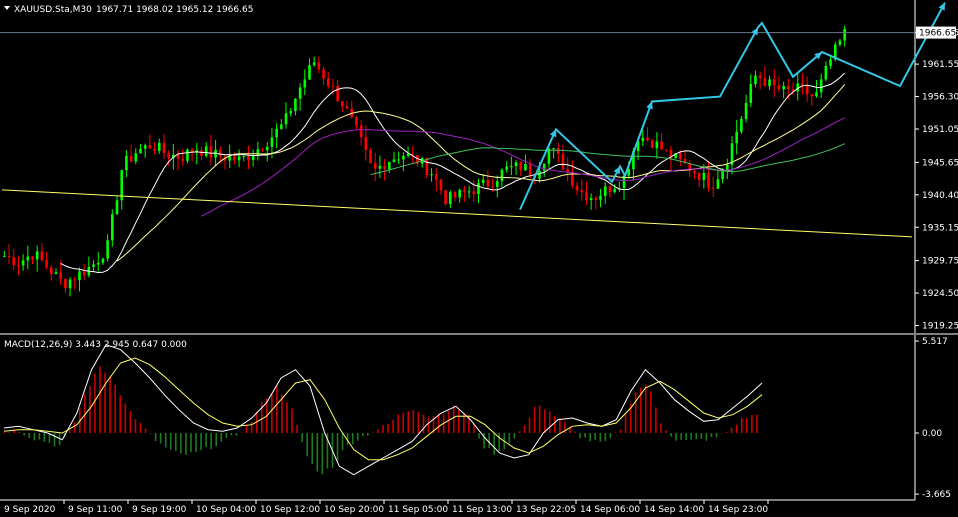 The image size is (958, 517). I want to click on macd-title: MACD(12,26,9) 3.443 2.945 0.647 0.000, so click(95, 345).